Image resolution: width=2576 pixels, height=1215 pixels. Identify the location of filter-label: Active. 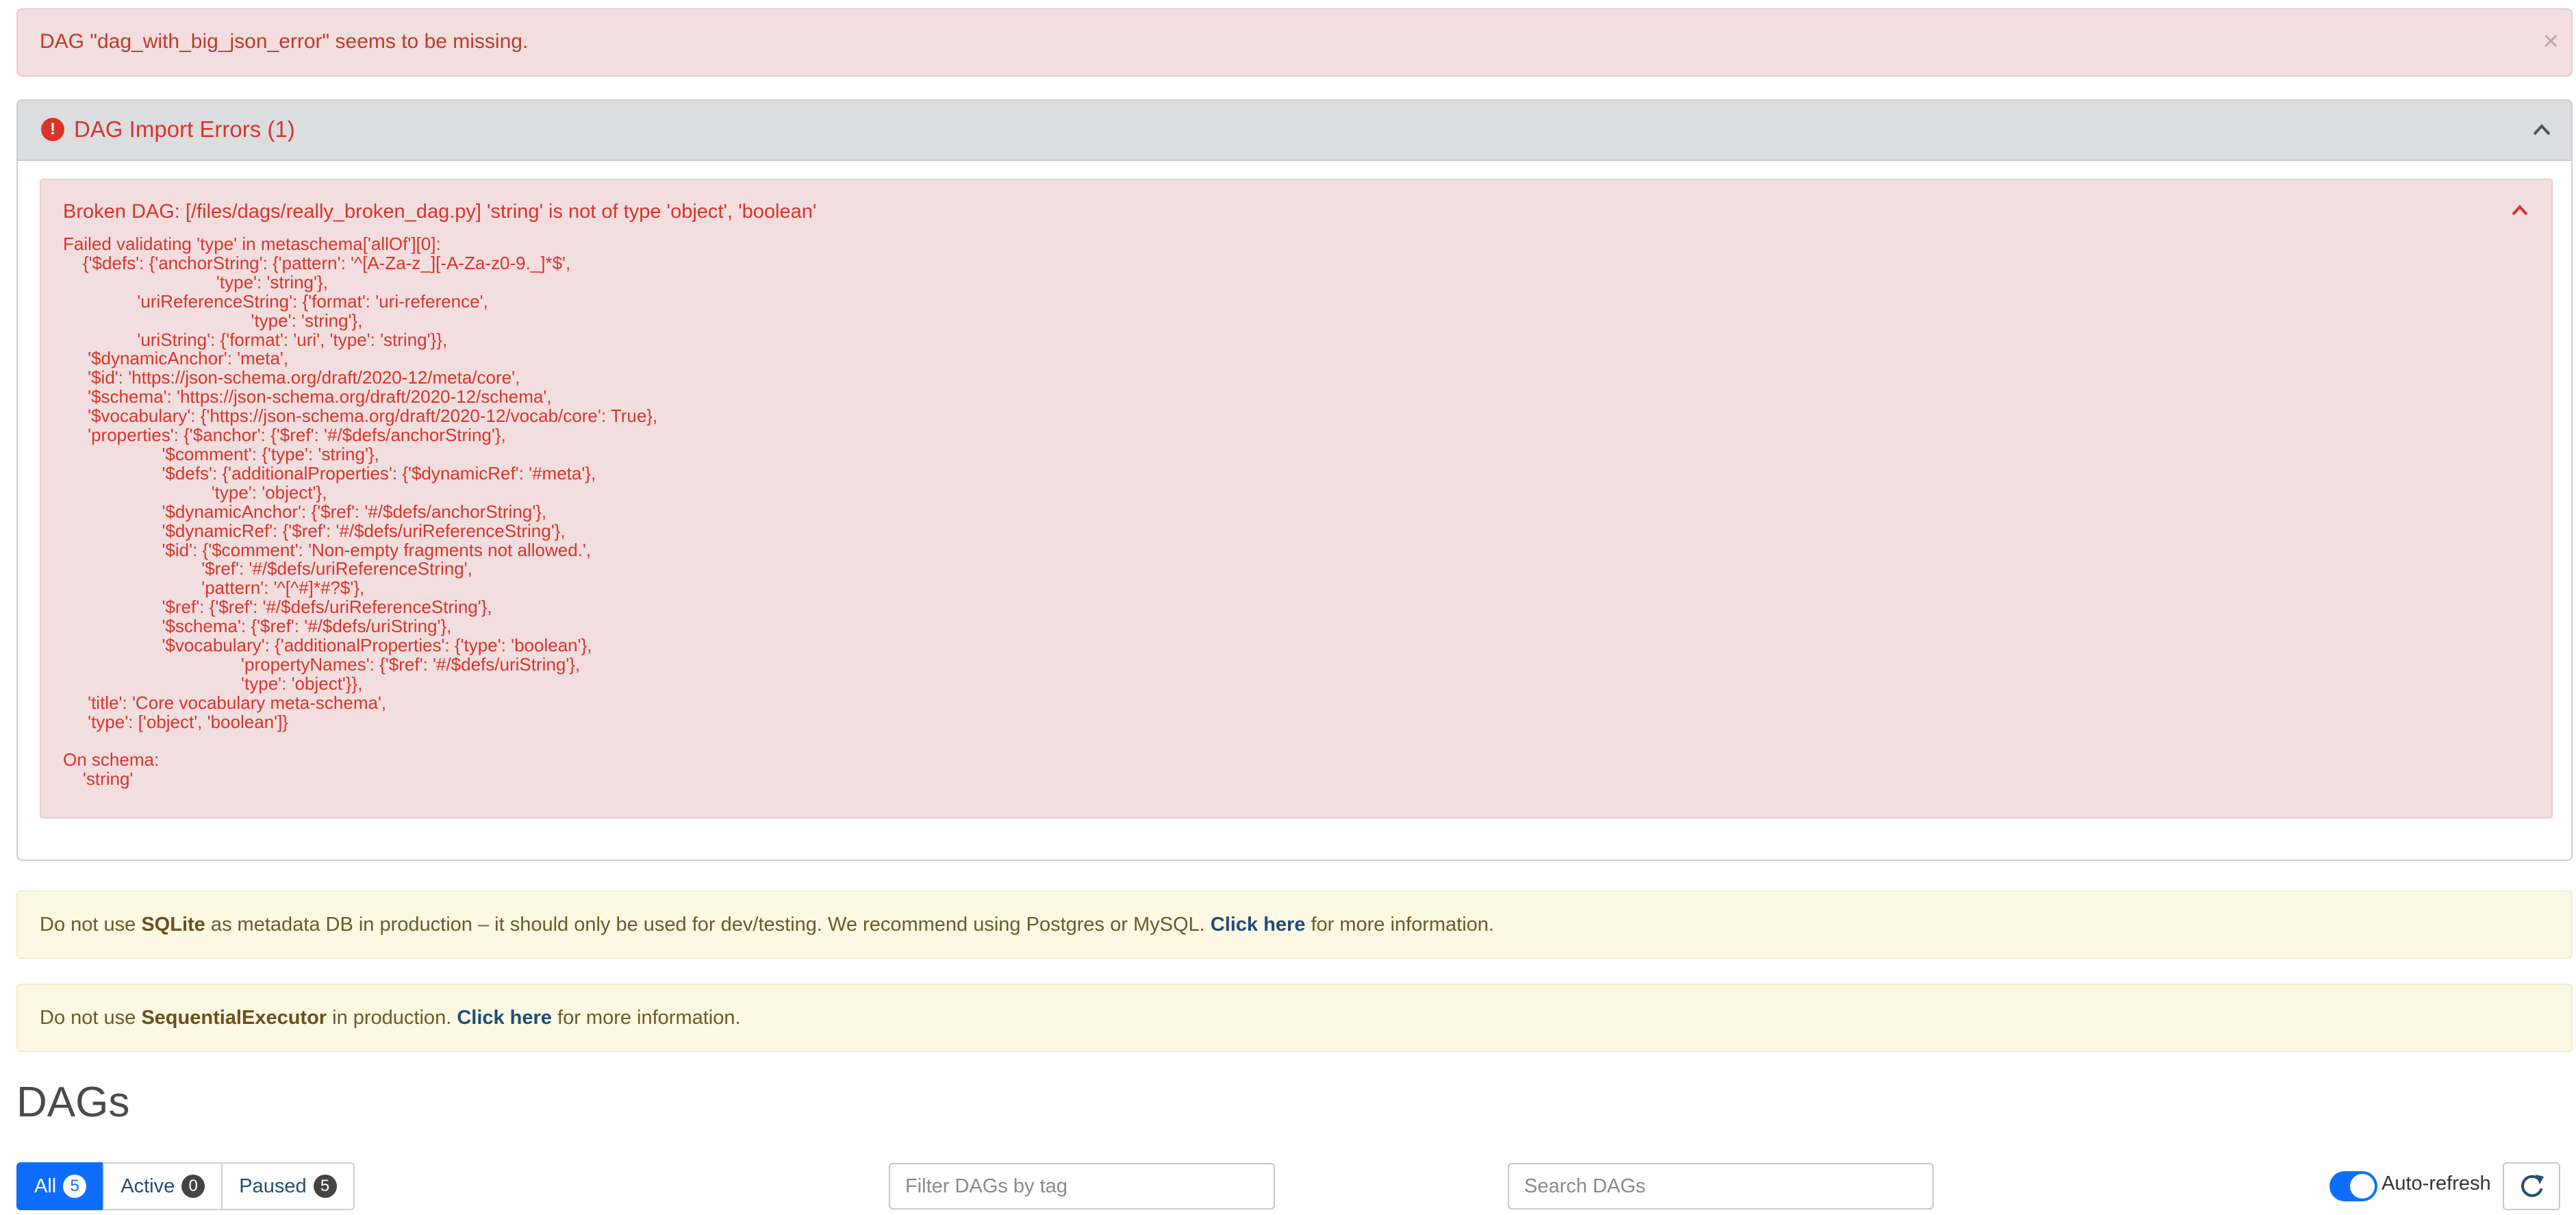
(148, 1186).